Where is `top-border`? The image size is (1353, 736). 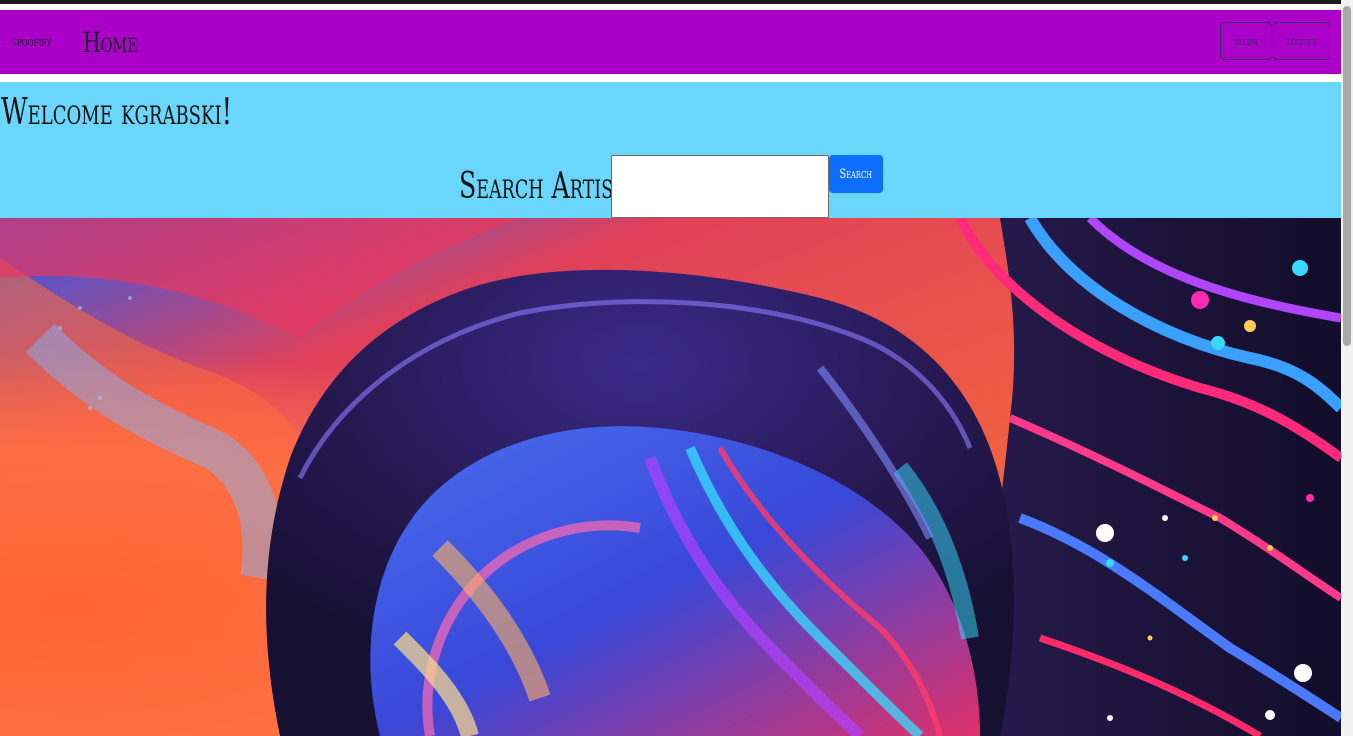
top-border is located at coordinates (670, 2).